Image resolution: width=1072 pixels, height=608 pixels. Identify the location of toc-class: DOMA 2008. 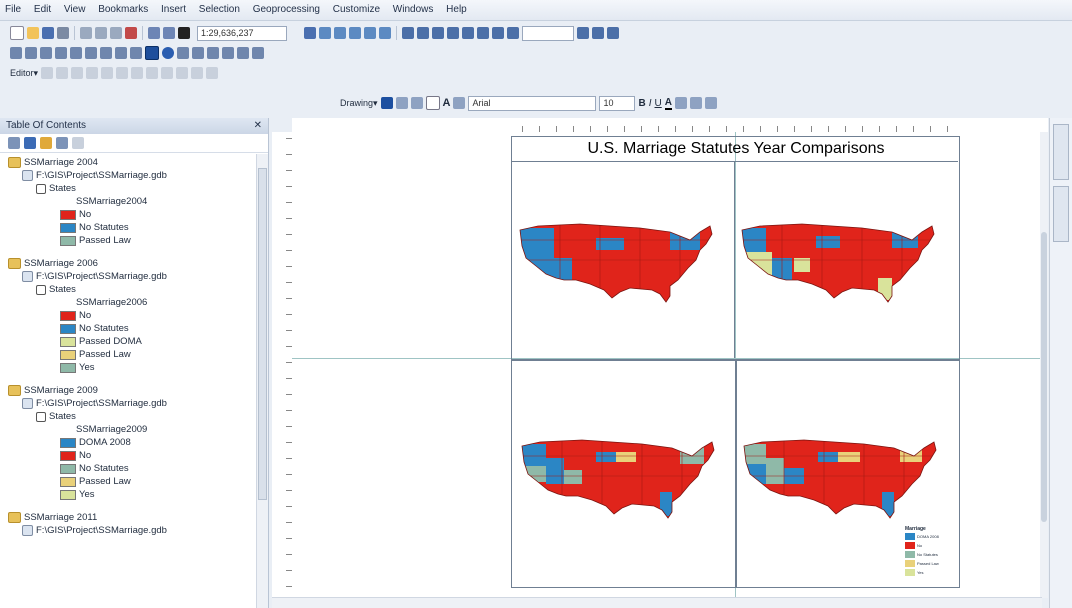
(95, 442).